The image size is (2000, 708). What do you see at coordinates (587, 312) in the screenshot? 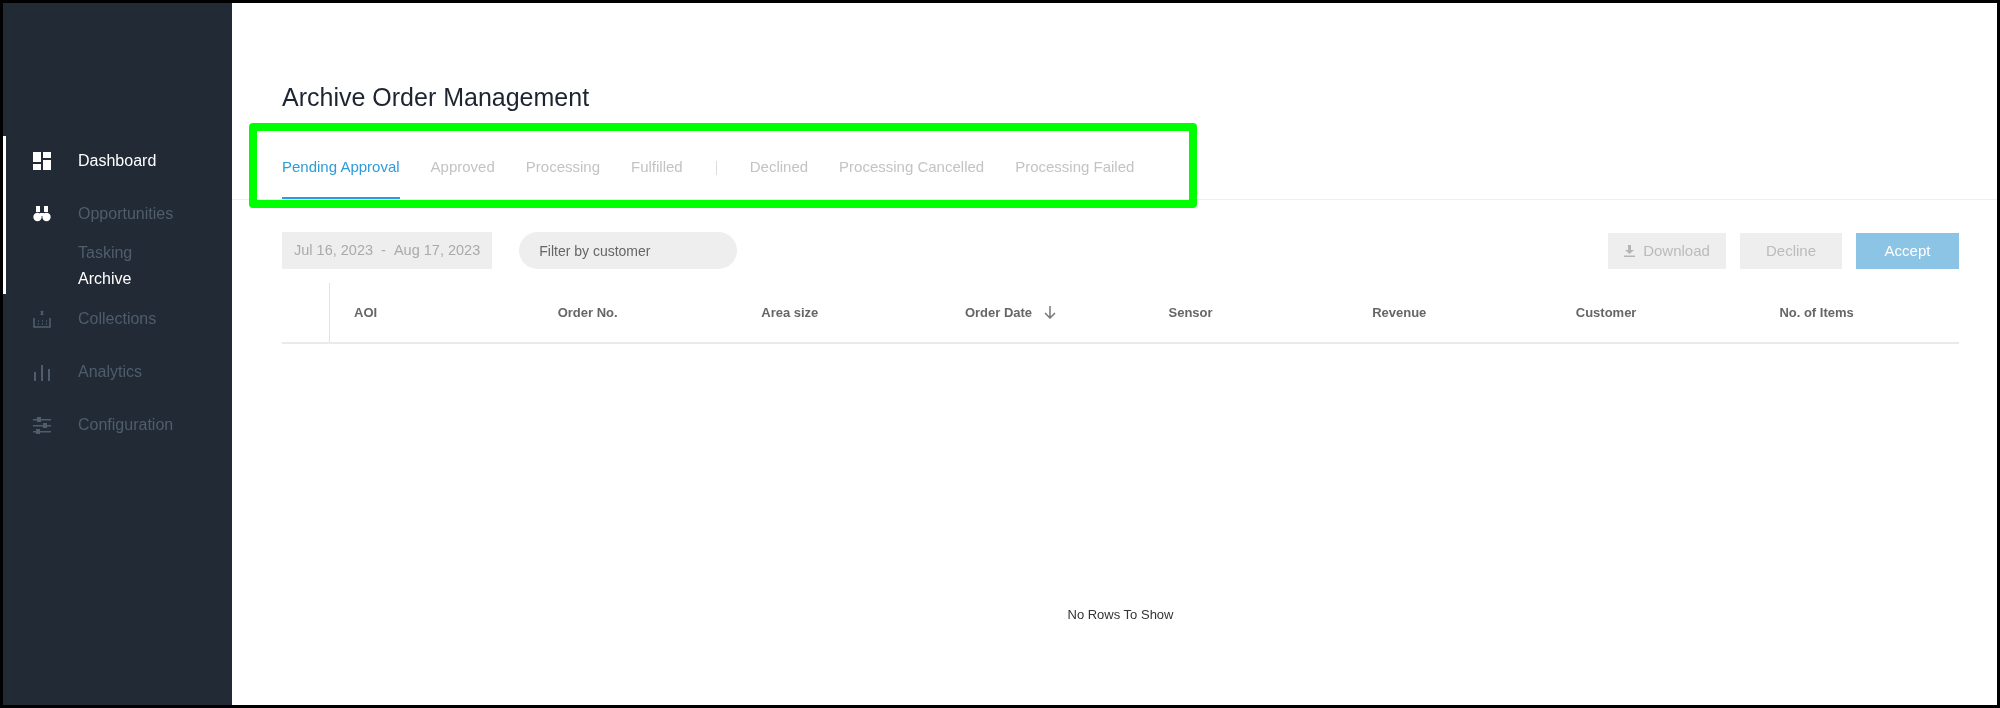
I see `column-header: Order No.` at bounding box center [587, 312].